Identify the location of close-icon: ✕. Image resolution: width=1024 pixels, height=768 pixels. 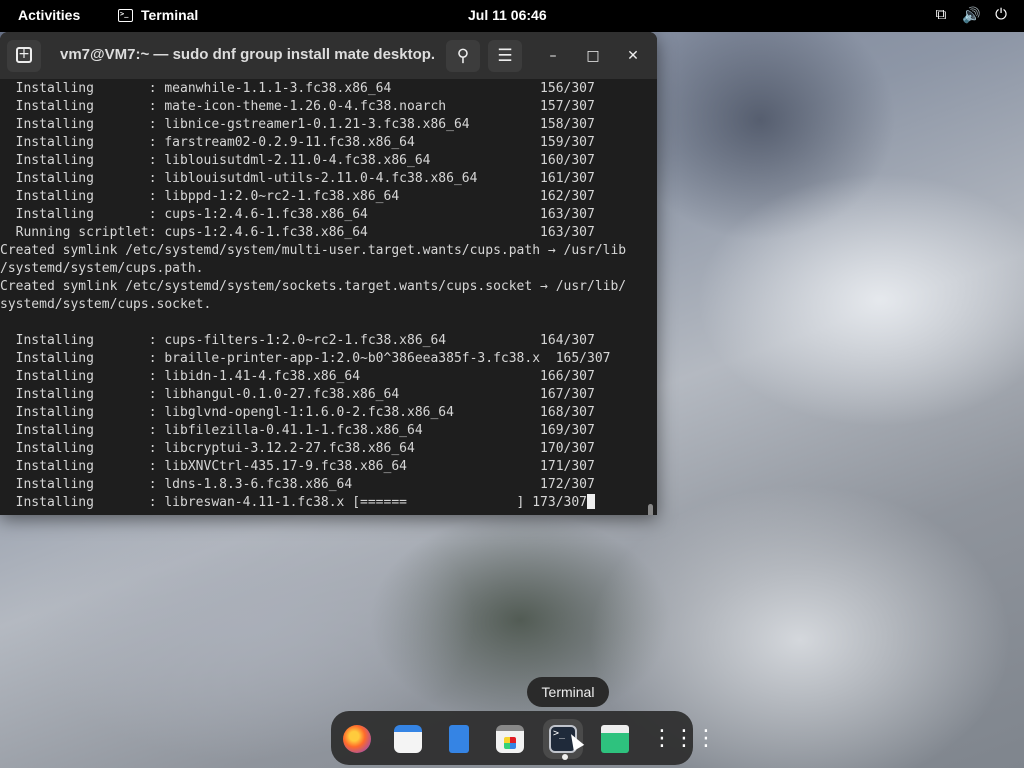
(633, 56).